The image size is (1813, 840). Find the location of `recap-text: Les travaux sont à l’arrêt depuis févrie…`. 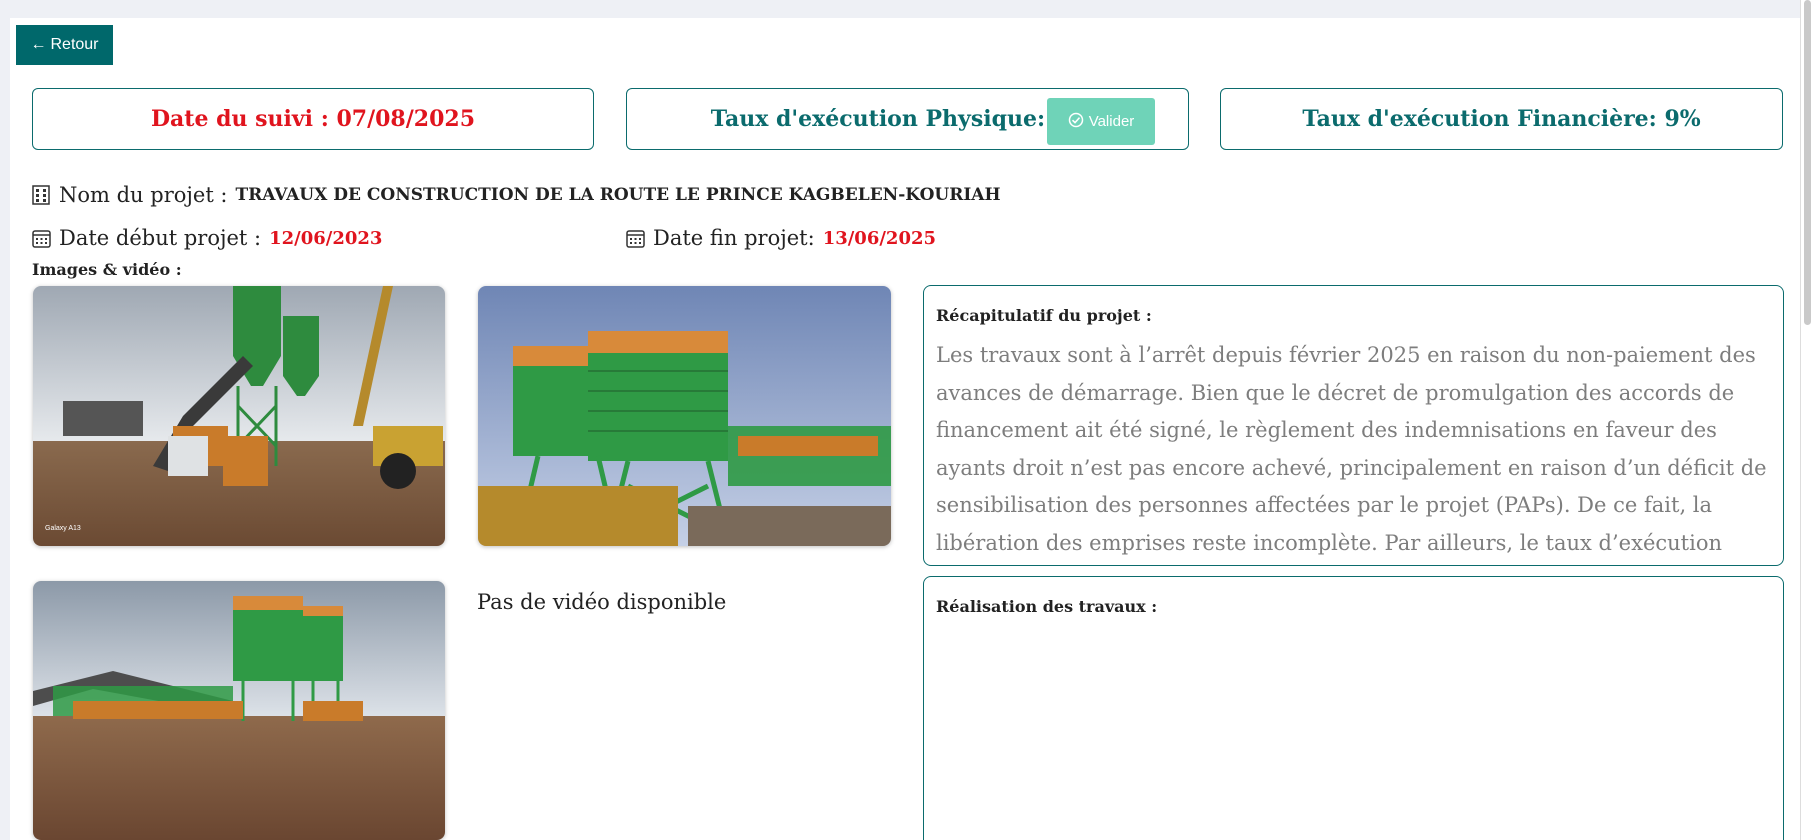

recap-text: Les travaux sont à l’arrêt depuis févrie… is located at coordinates (1351, 449).